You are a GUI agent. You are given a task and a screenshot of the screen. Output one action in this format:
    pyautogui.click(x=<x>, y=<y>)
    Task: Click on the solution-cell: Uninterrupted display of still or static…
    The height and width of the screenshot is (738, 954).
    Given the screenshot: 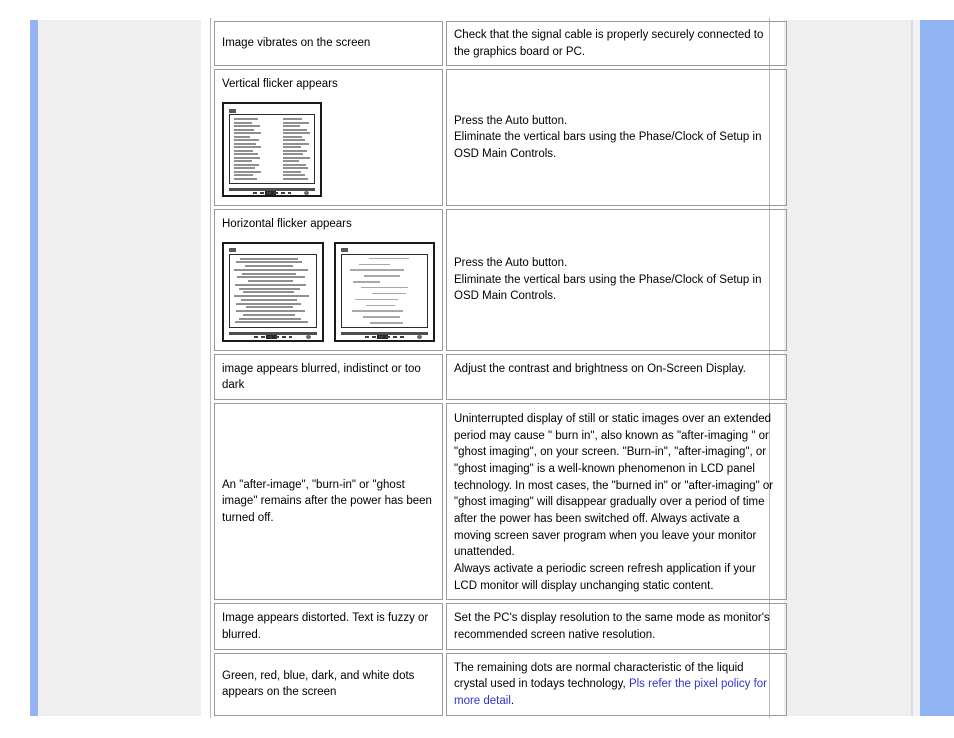 What is the action you would take?
    pyautogui.click(x=616, y=502)
    